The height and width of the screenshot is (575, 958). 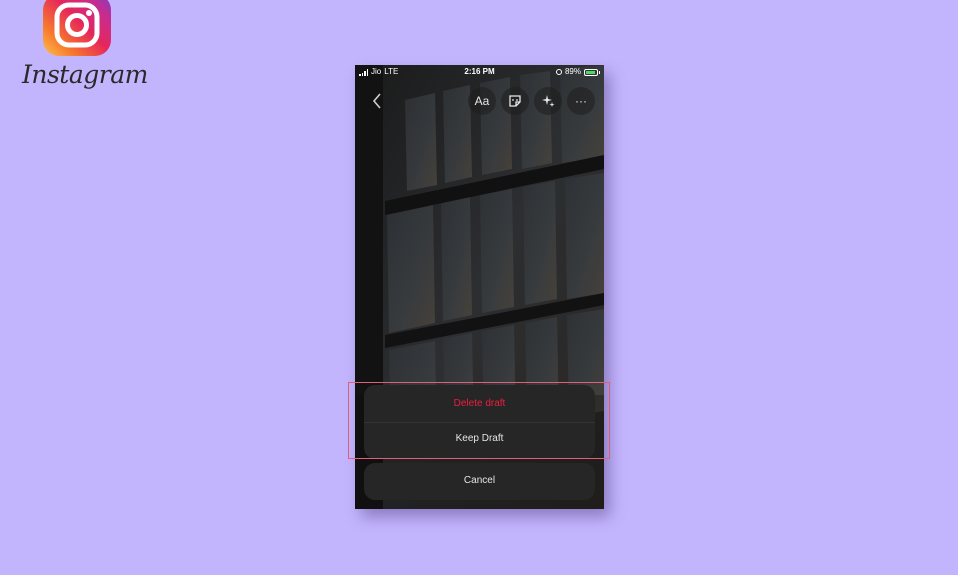 I want to click on battery-icon, so click(x=592, y=72).